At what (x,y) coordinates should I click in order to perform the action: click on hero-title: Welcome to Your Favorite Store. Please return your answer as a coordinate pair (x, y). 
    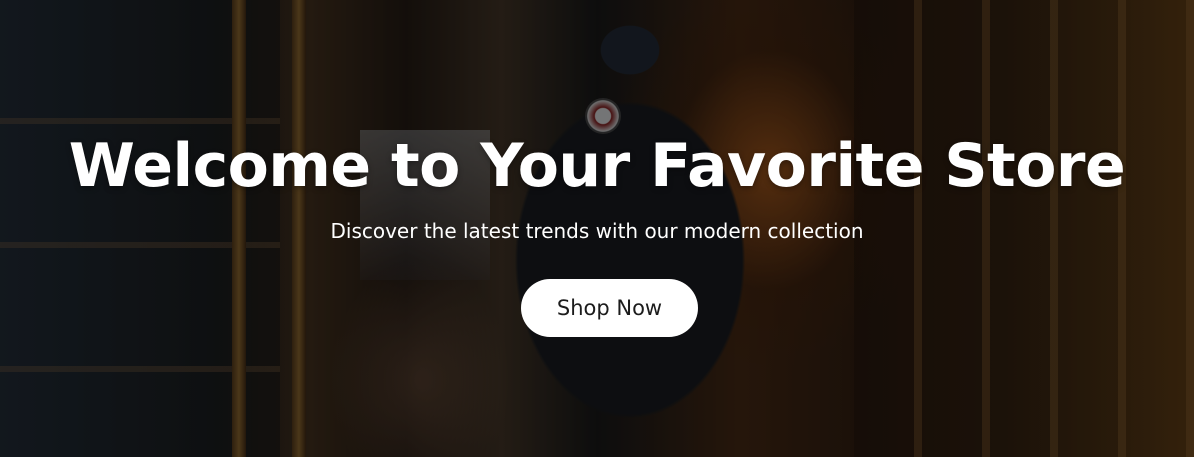
    Looking at the image, I should click on (597, 166).